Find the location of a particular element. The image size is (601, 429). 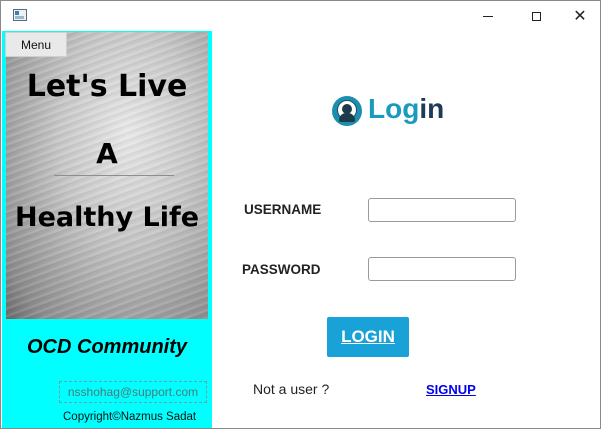

login-logo: Login is located at coordinates (388, 111).